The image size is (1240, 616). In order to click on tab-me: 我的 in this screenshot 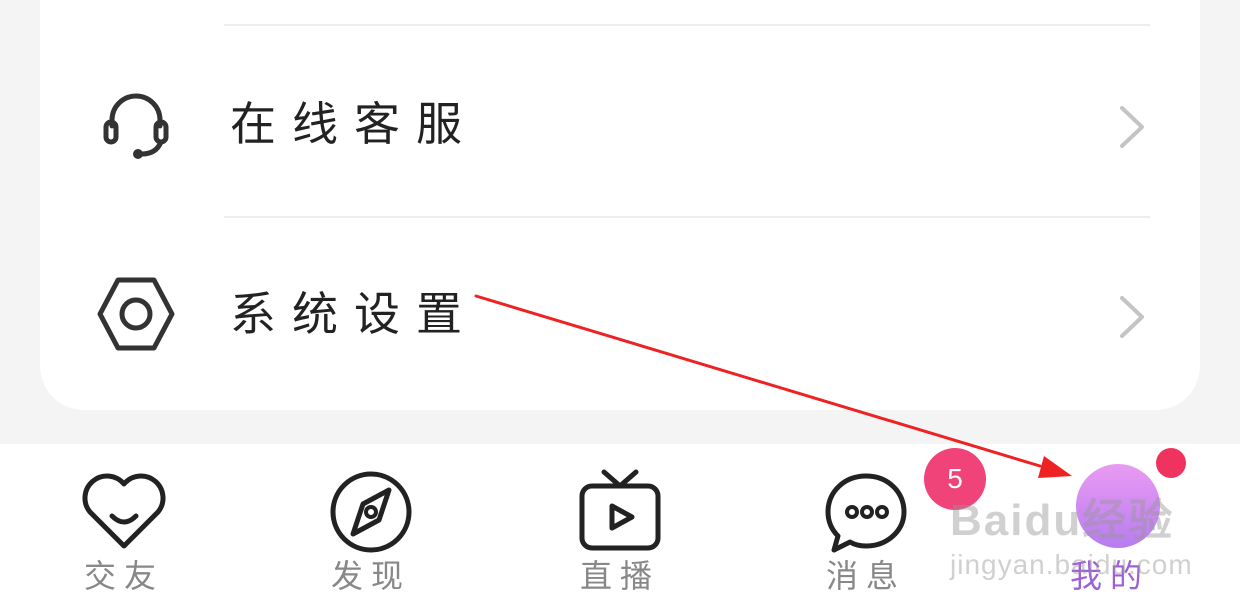, I will do `click(1110, 530)`.